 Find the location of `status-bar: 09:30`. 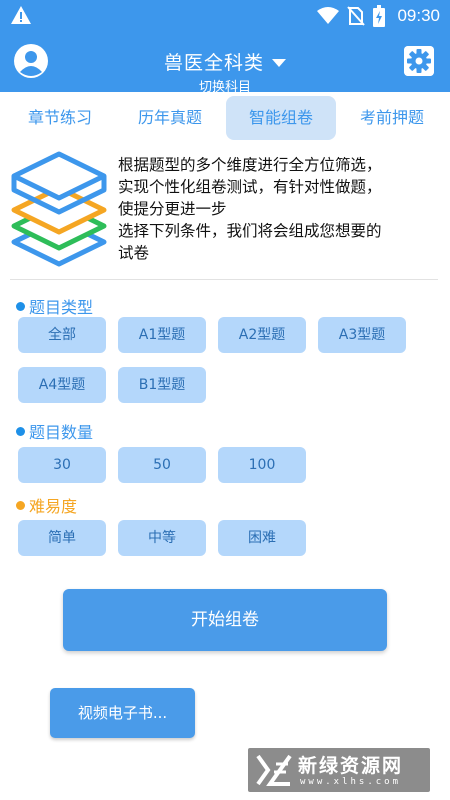

status-bar: 09:30 is located at coordinates (225, 16).